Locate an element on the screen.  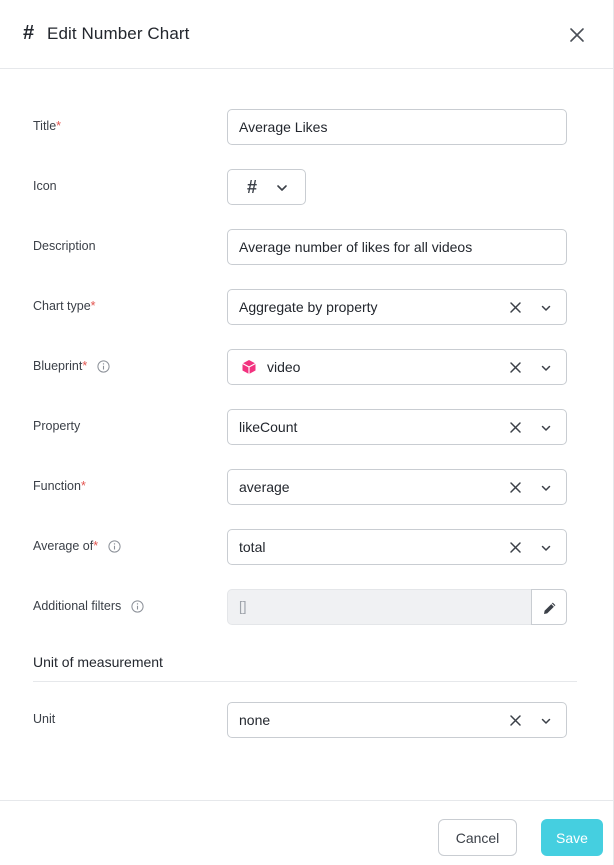
property-select: likeCount is located at coordinates (397, 427).